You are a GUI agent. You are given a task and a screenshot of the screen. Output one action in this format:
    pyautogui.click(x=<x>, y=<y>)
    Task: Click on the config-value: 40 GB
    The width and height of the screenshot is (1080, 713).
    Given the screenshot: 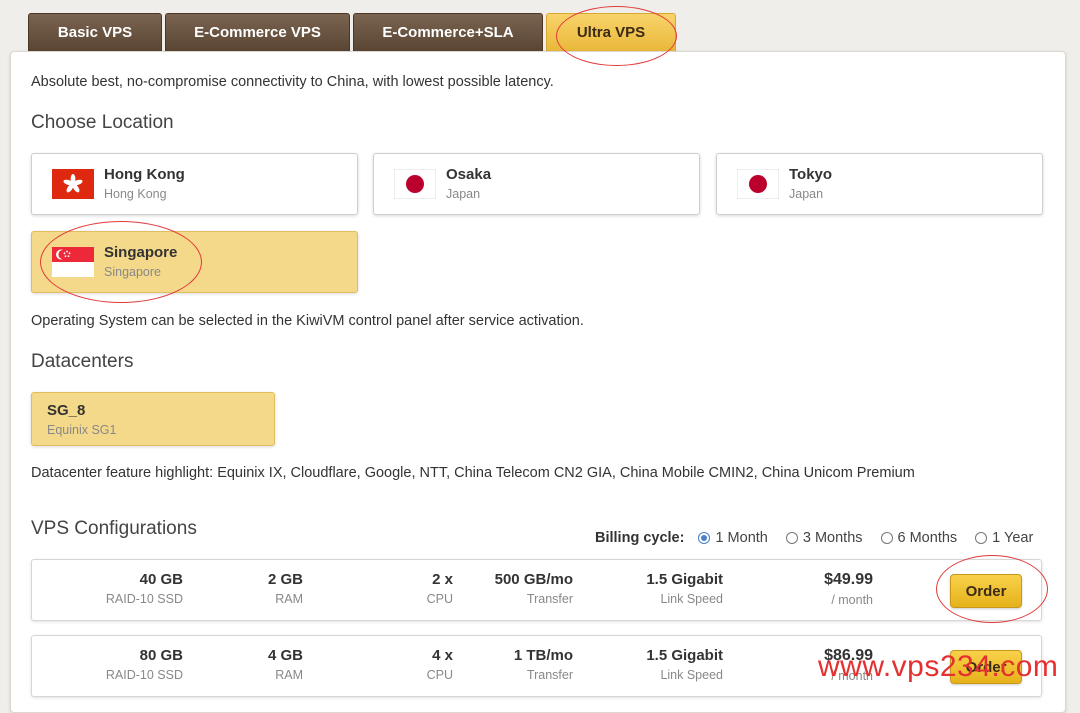 What is the action you would take?
    pyautogui.click(x=161, y=579)
    